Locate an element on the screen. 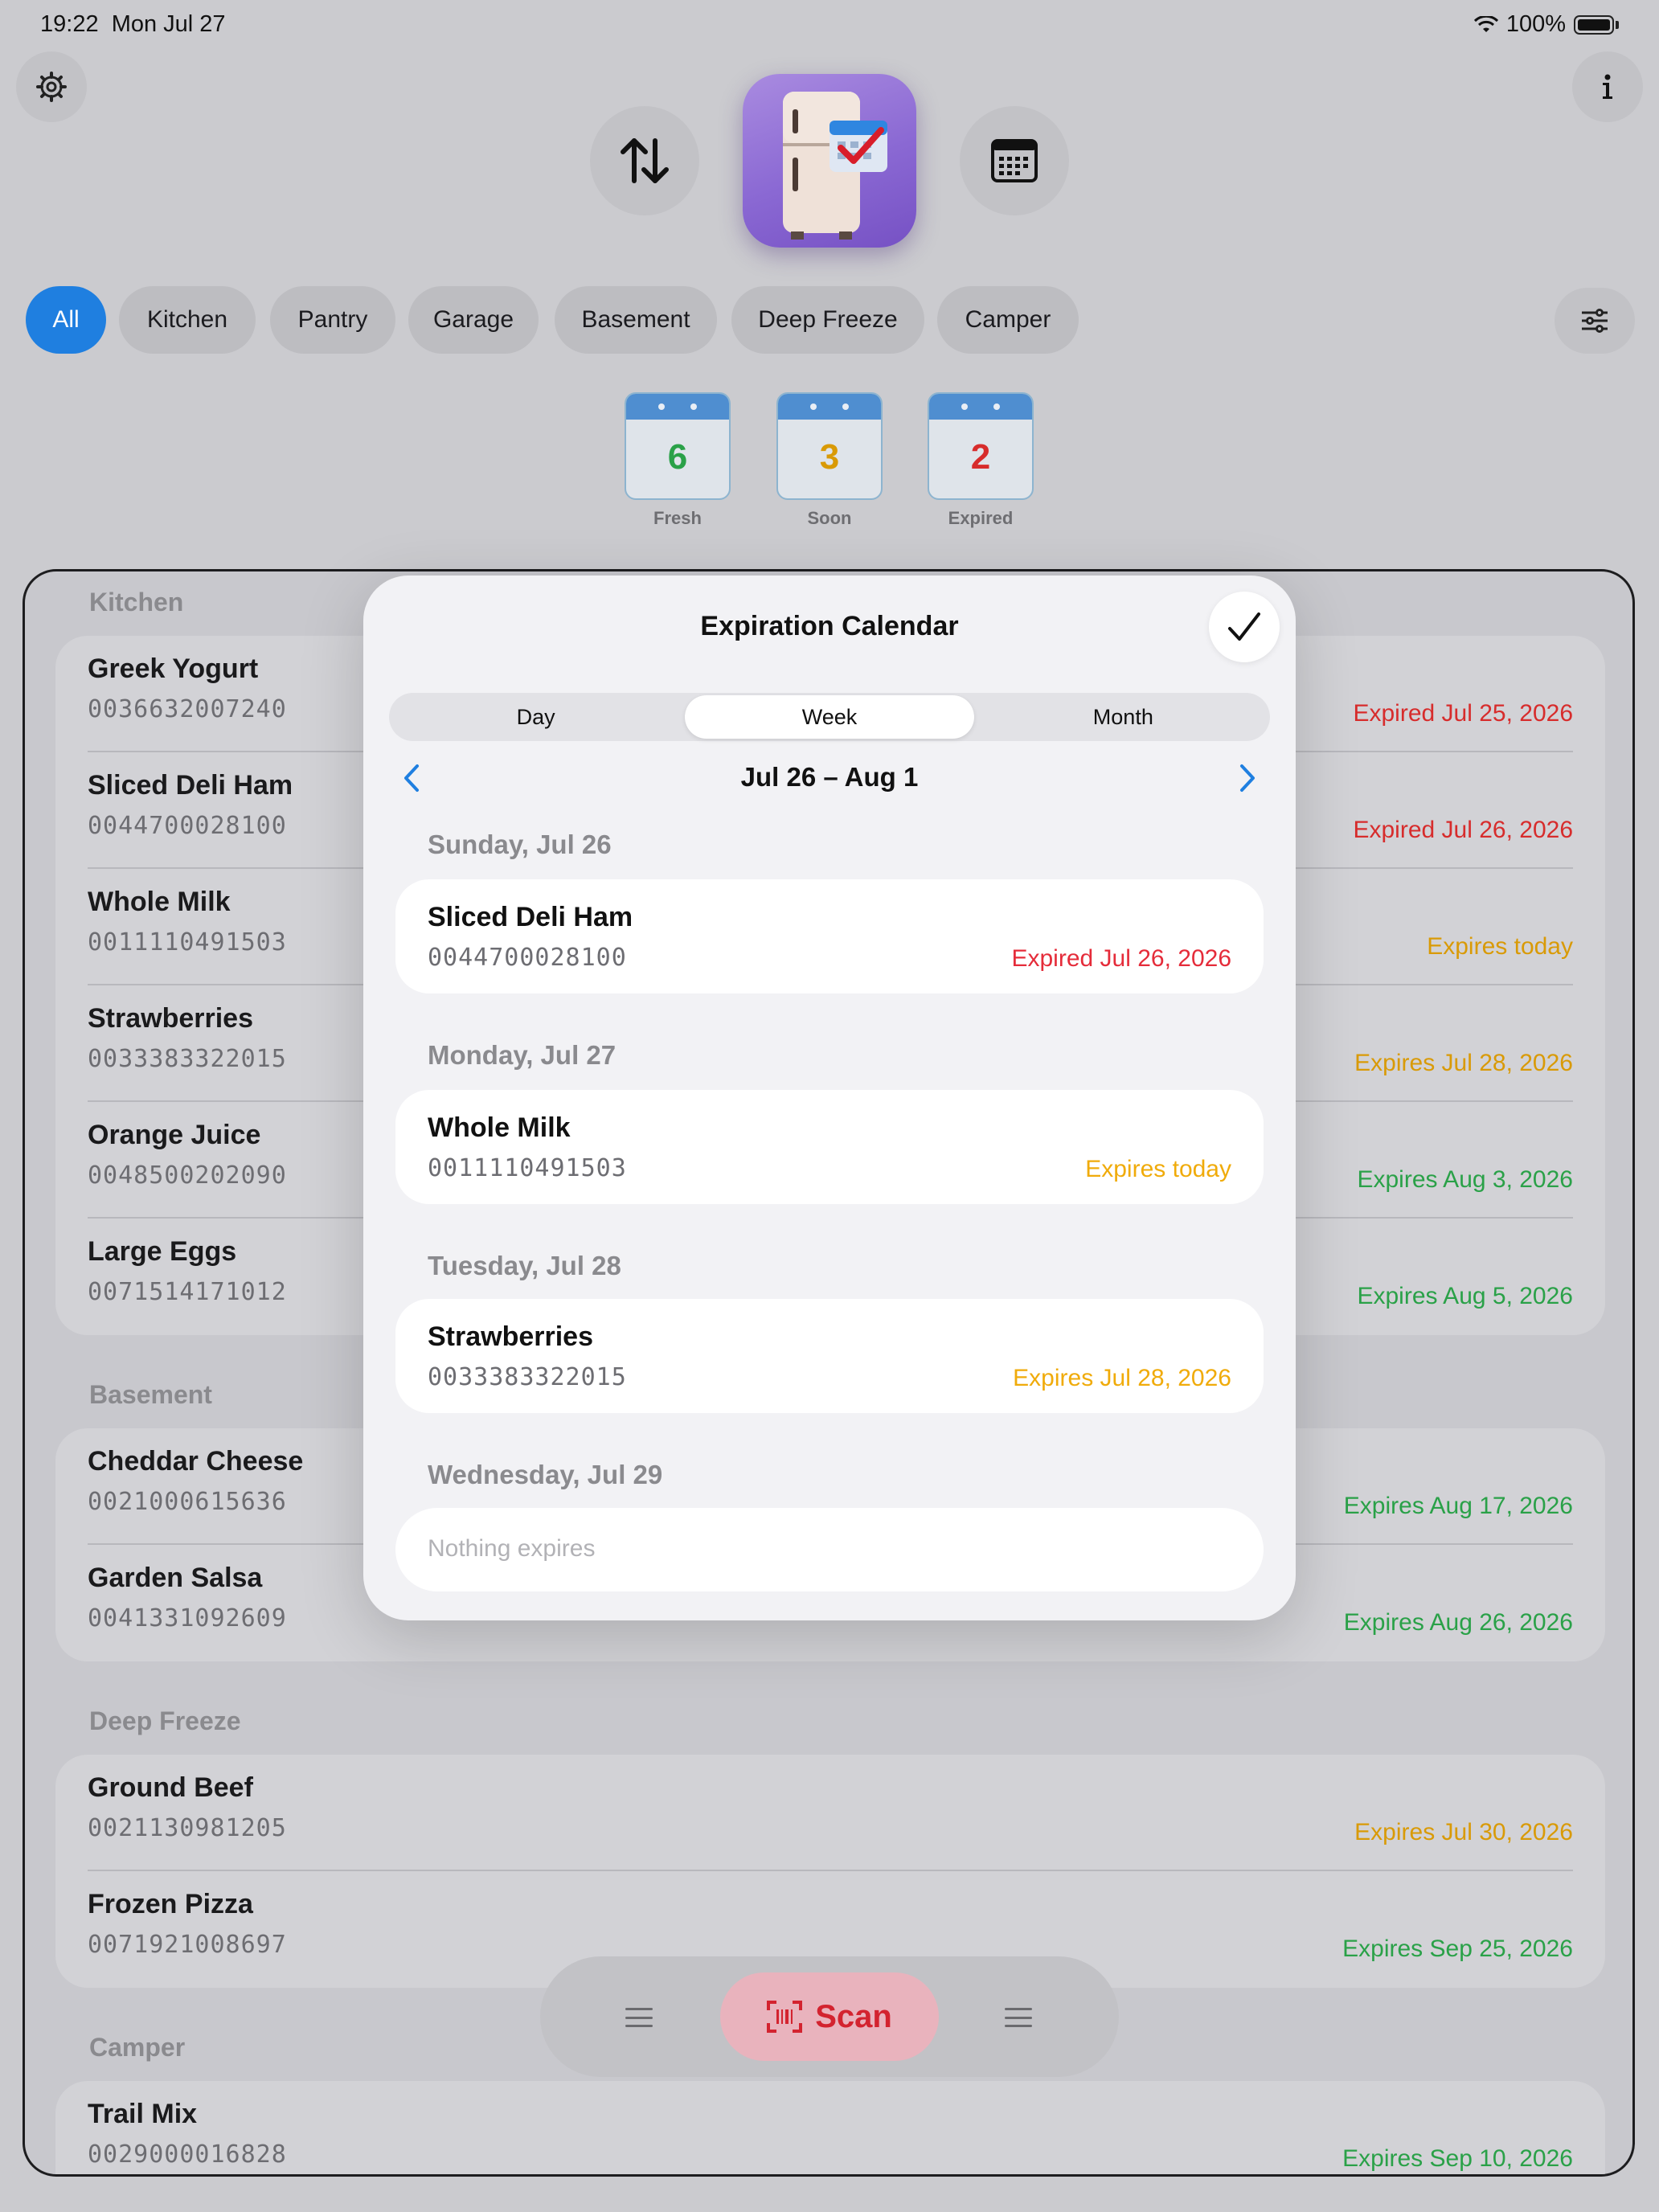 The width and height of the screenshot is (1659, 2212). view-segmented-control: Day Week Month is located at coordinates (829, 717).